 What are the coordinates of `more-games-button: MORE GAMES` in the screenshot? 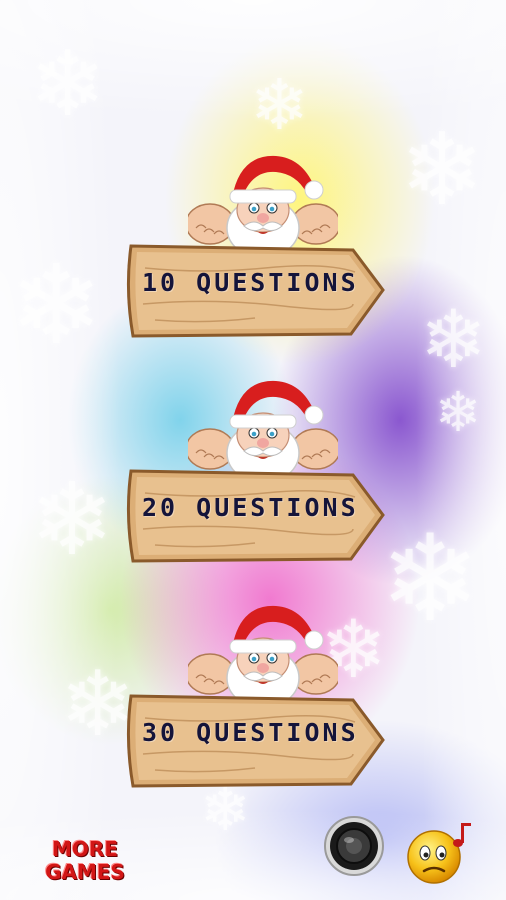 It's located at (85, 861).